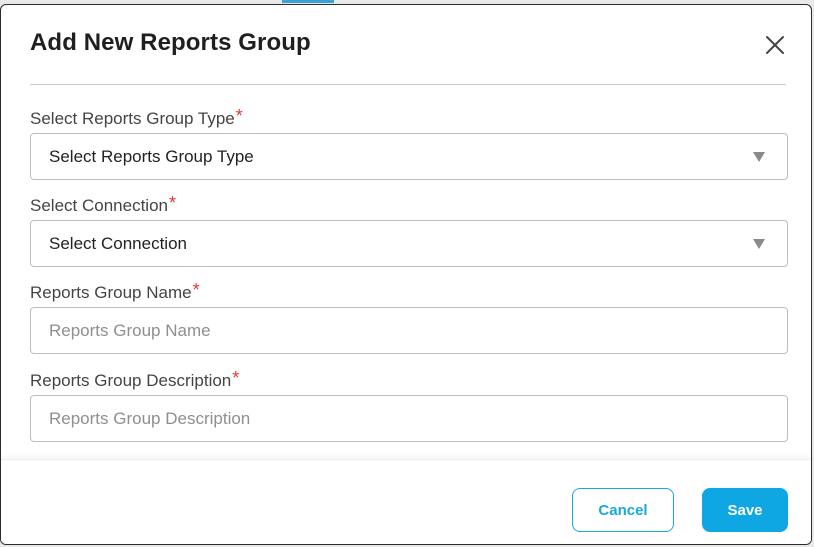 Image resolution: width=814 pixels, height=547 pixels. I want to click on dialog-header: Add New Reports Group, so click(408, 45).